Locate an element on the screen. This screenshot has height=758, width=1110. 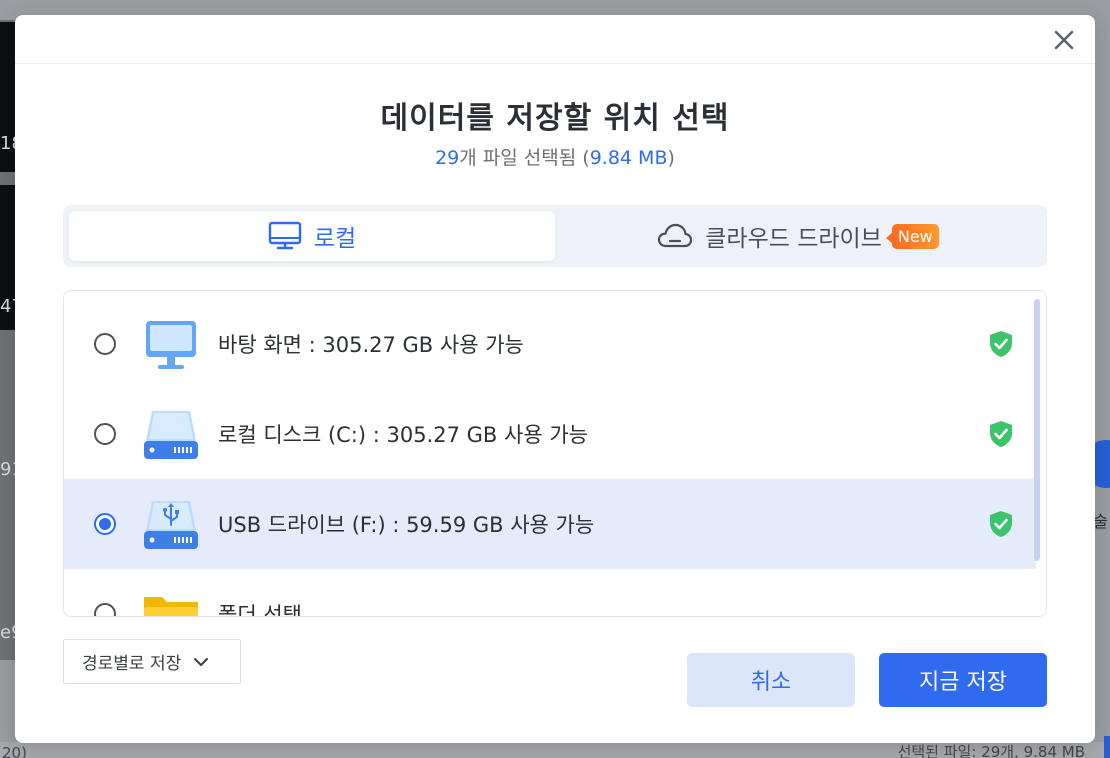
close-button is located at coordinates (1064, 40).